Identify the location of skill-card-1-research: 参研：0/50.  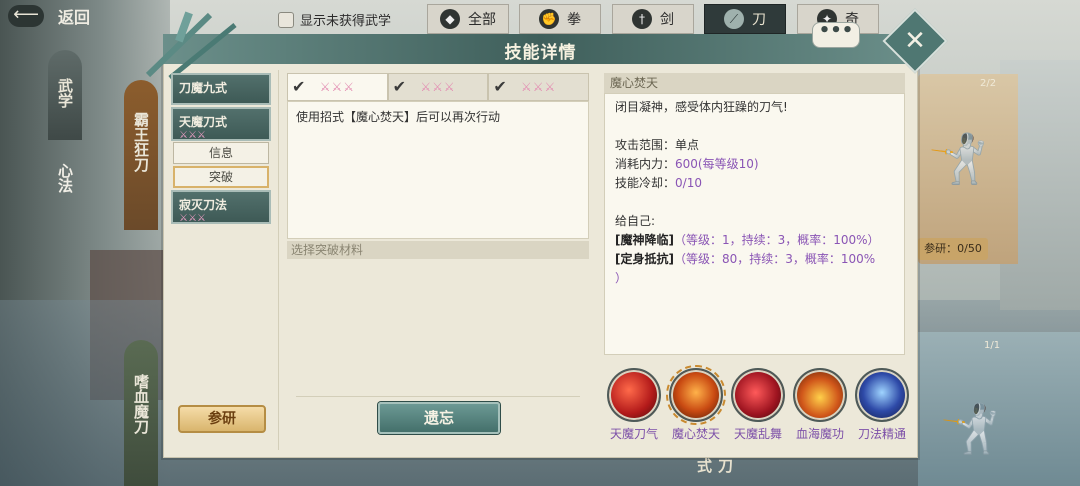
(953, 249).